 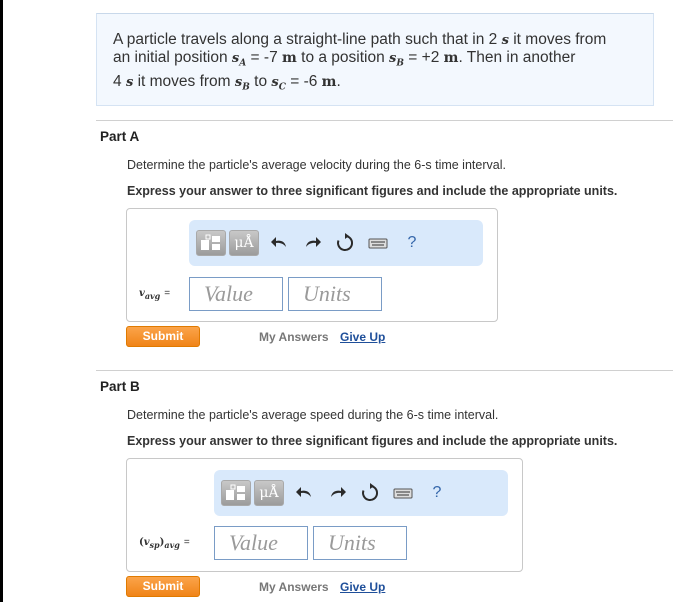 I want to click on part-a-answer-label: vavg =, so click(x=155, y=294).